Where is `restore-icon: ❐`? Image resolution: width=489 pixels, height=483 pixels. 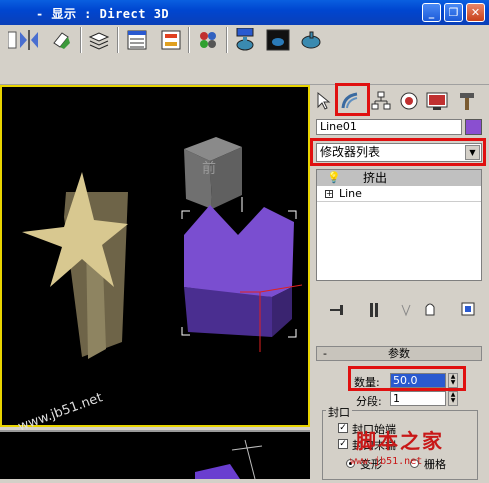
restore-icon: ❐ is located at coordinates (453, 12).